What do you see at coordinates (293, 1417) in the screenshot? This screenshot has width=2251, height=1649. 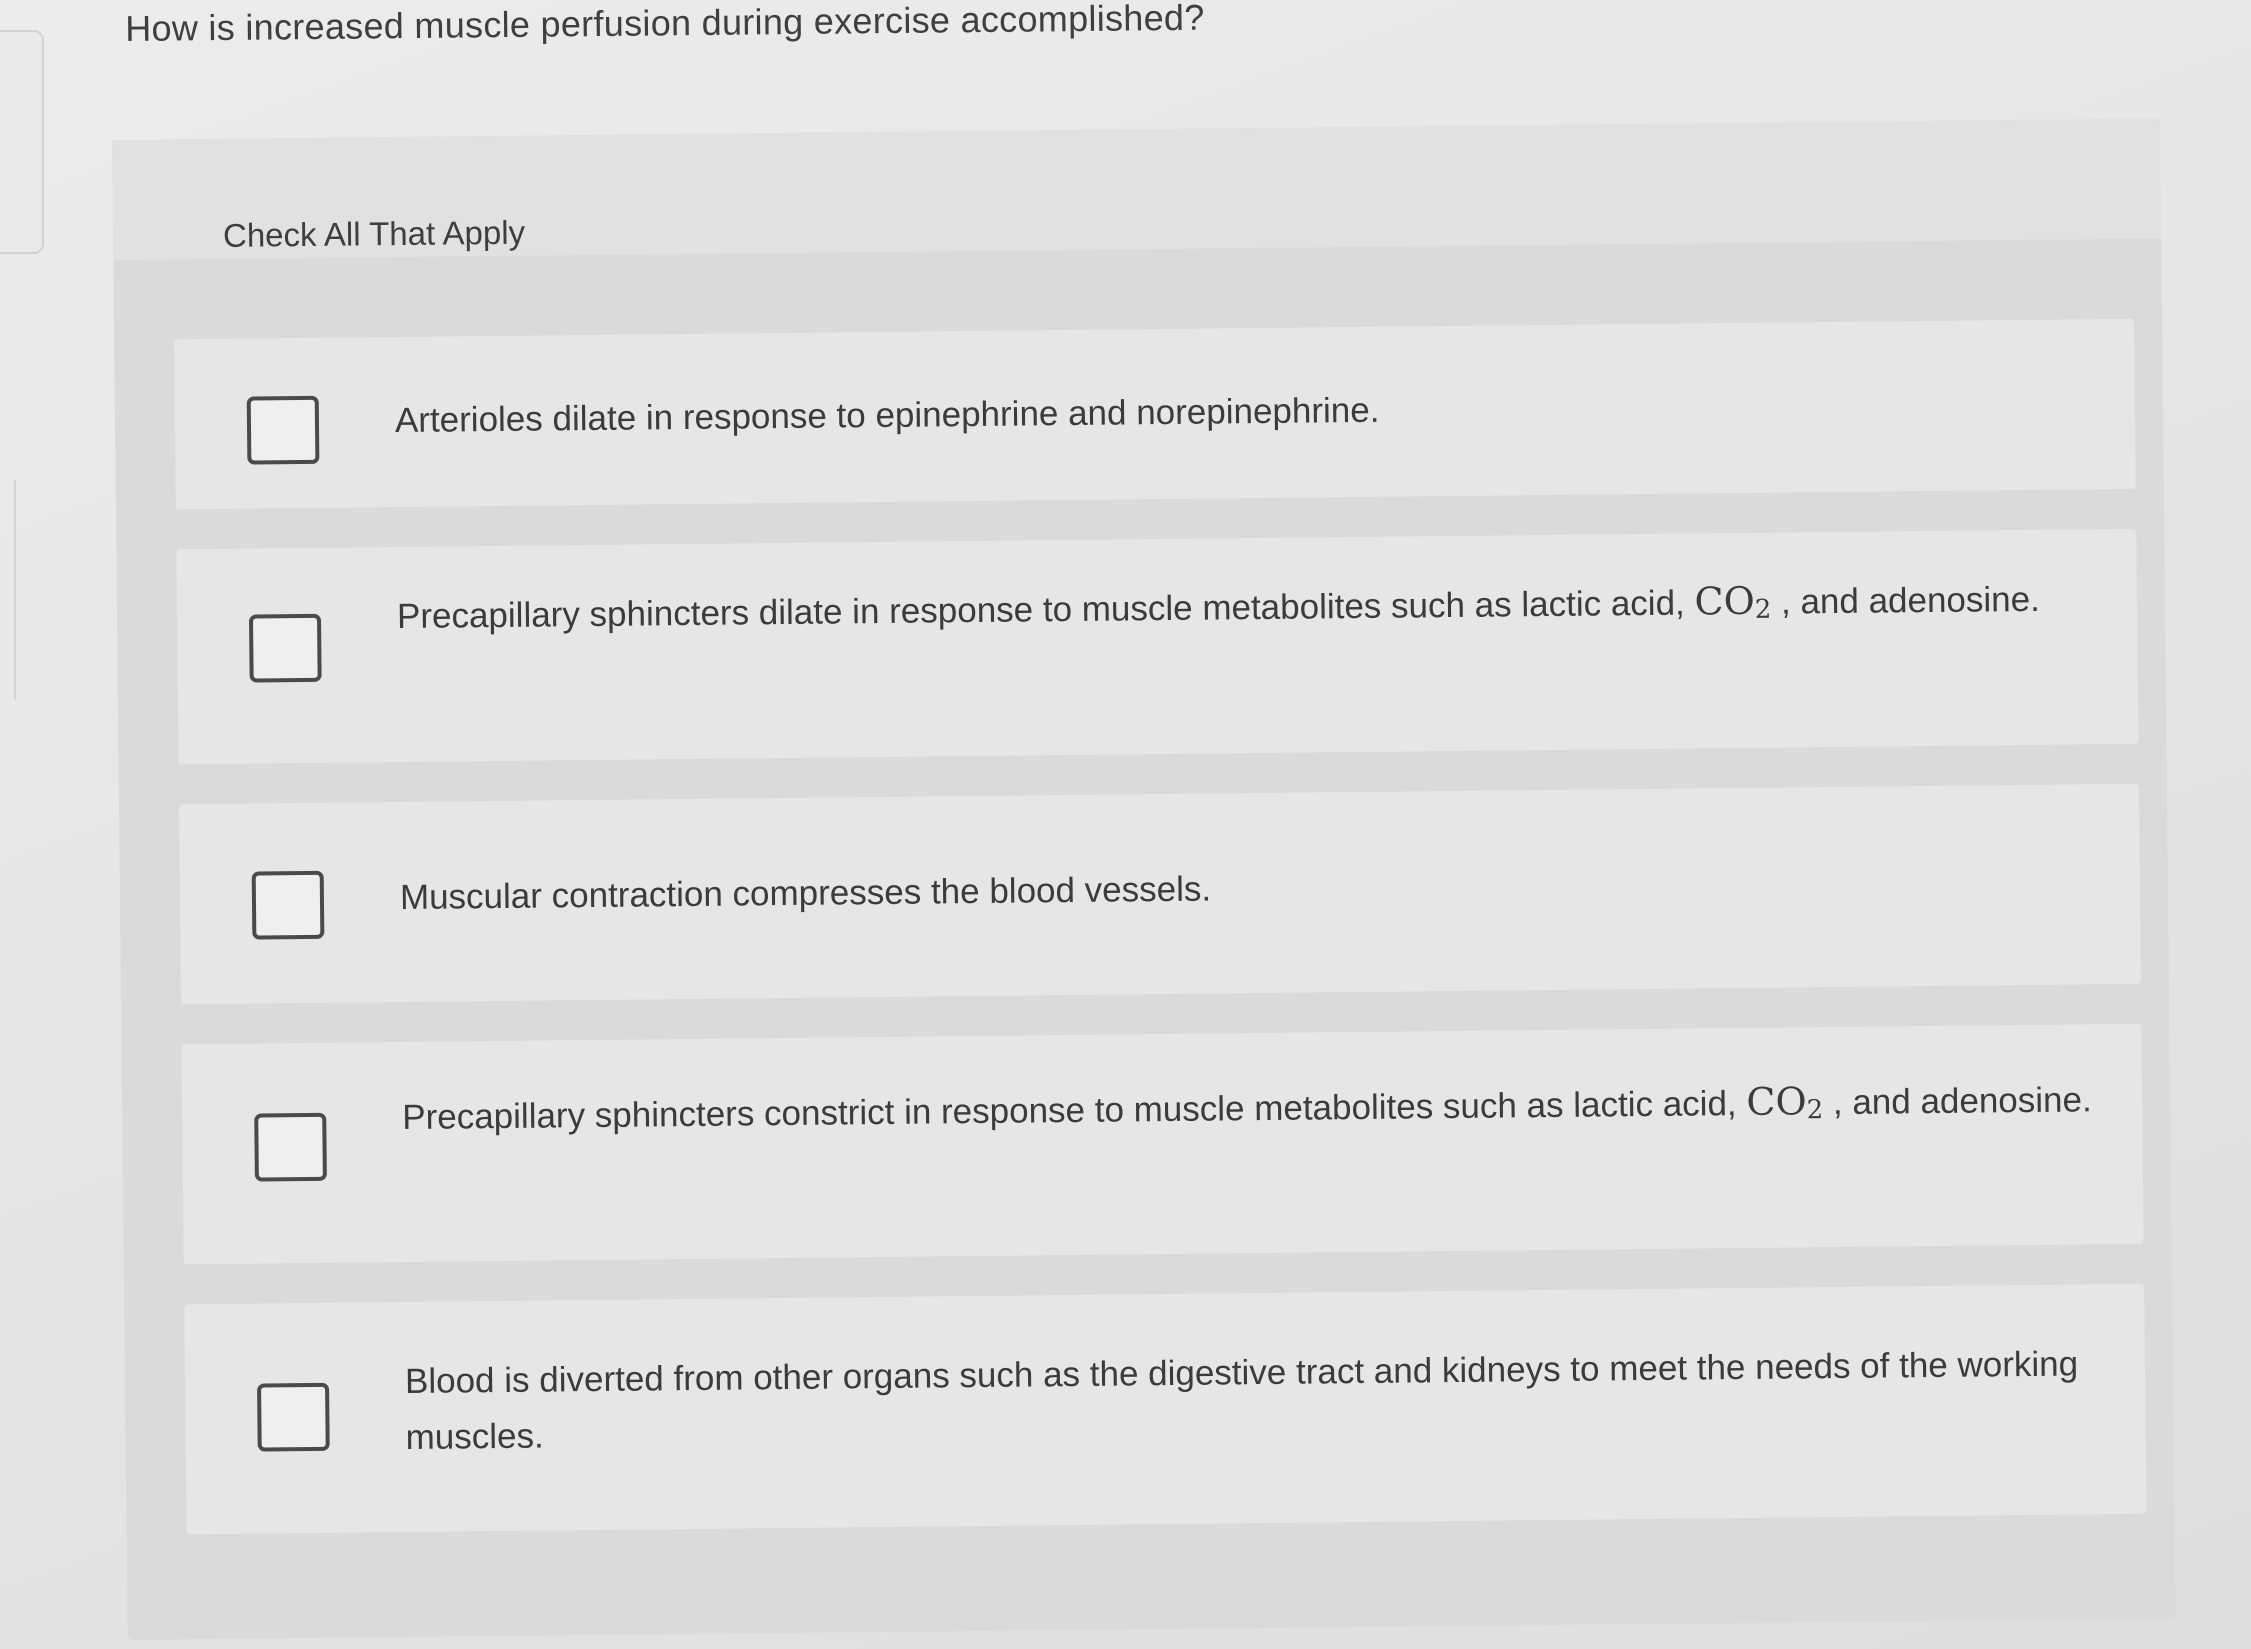 I see `option-5-checkbox` at bounding box center [293, 1417].